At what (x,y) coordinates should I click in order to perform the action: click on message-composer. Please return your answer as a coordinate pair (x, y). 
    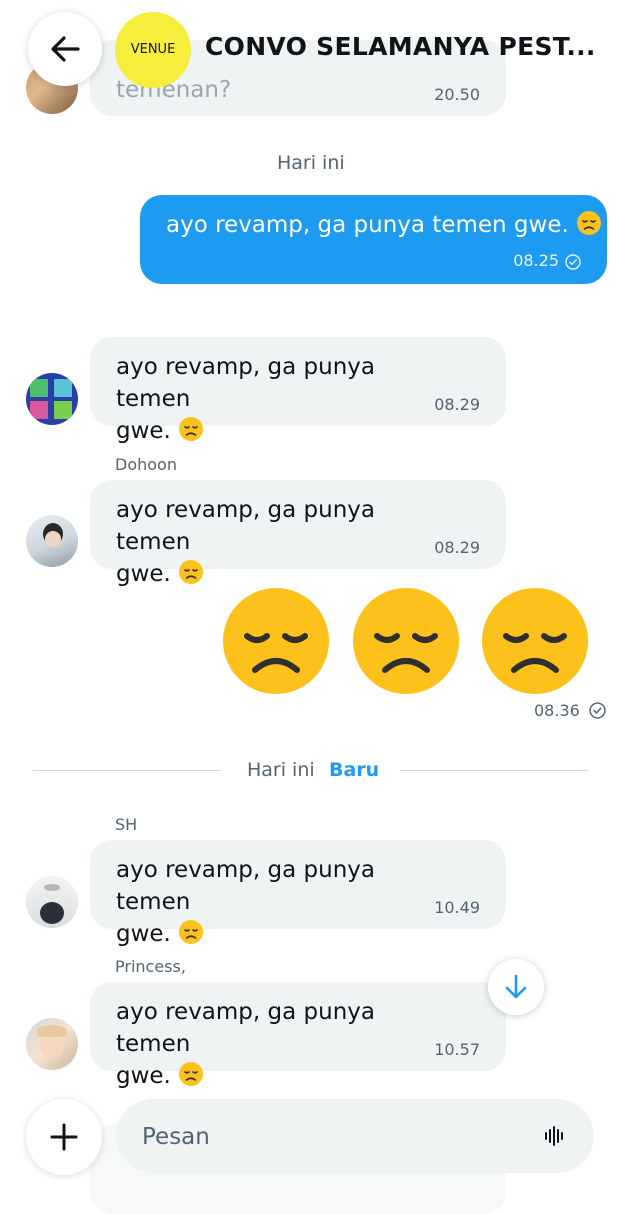
    Looking at the image, I should click on (355, 1137).